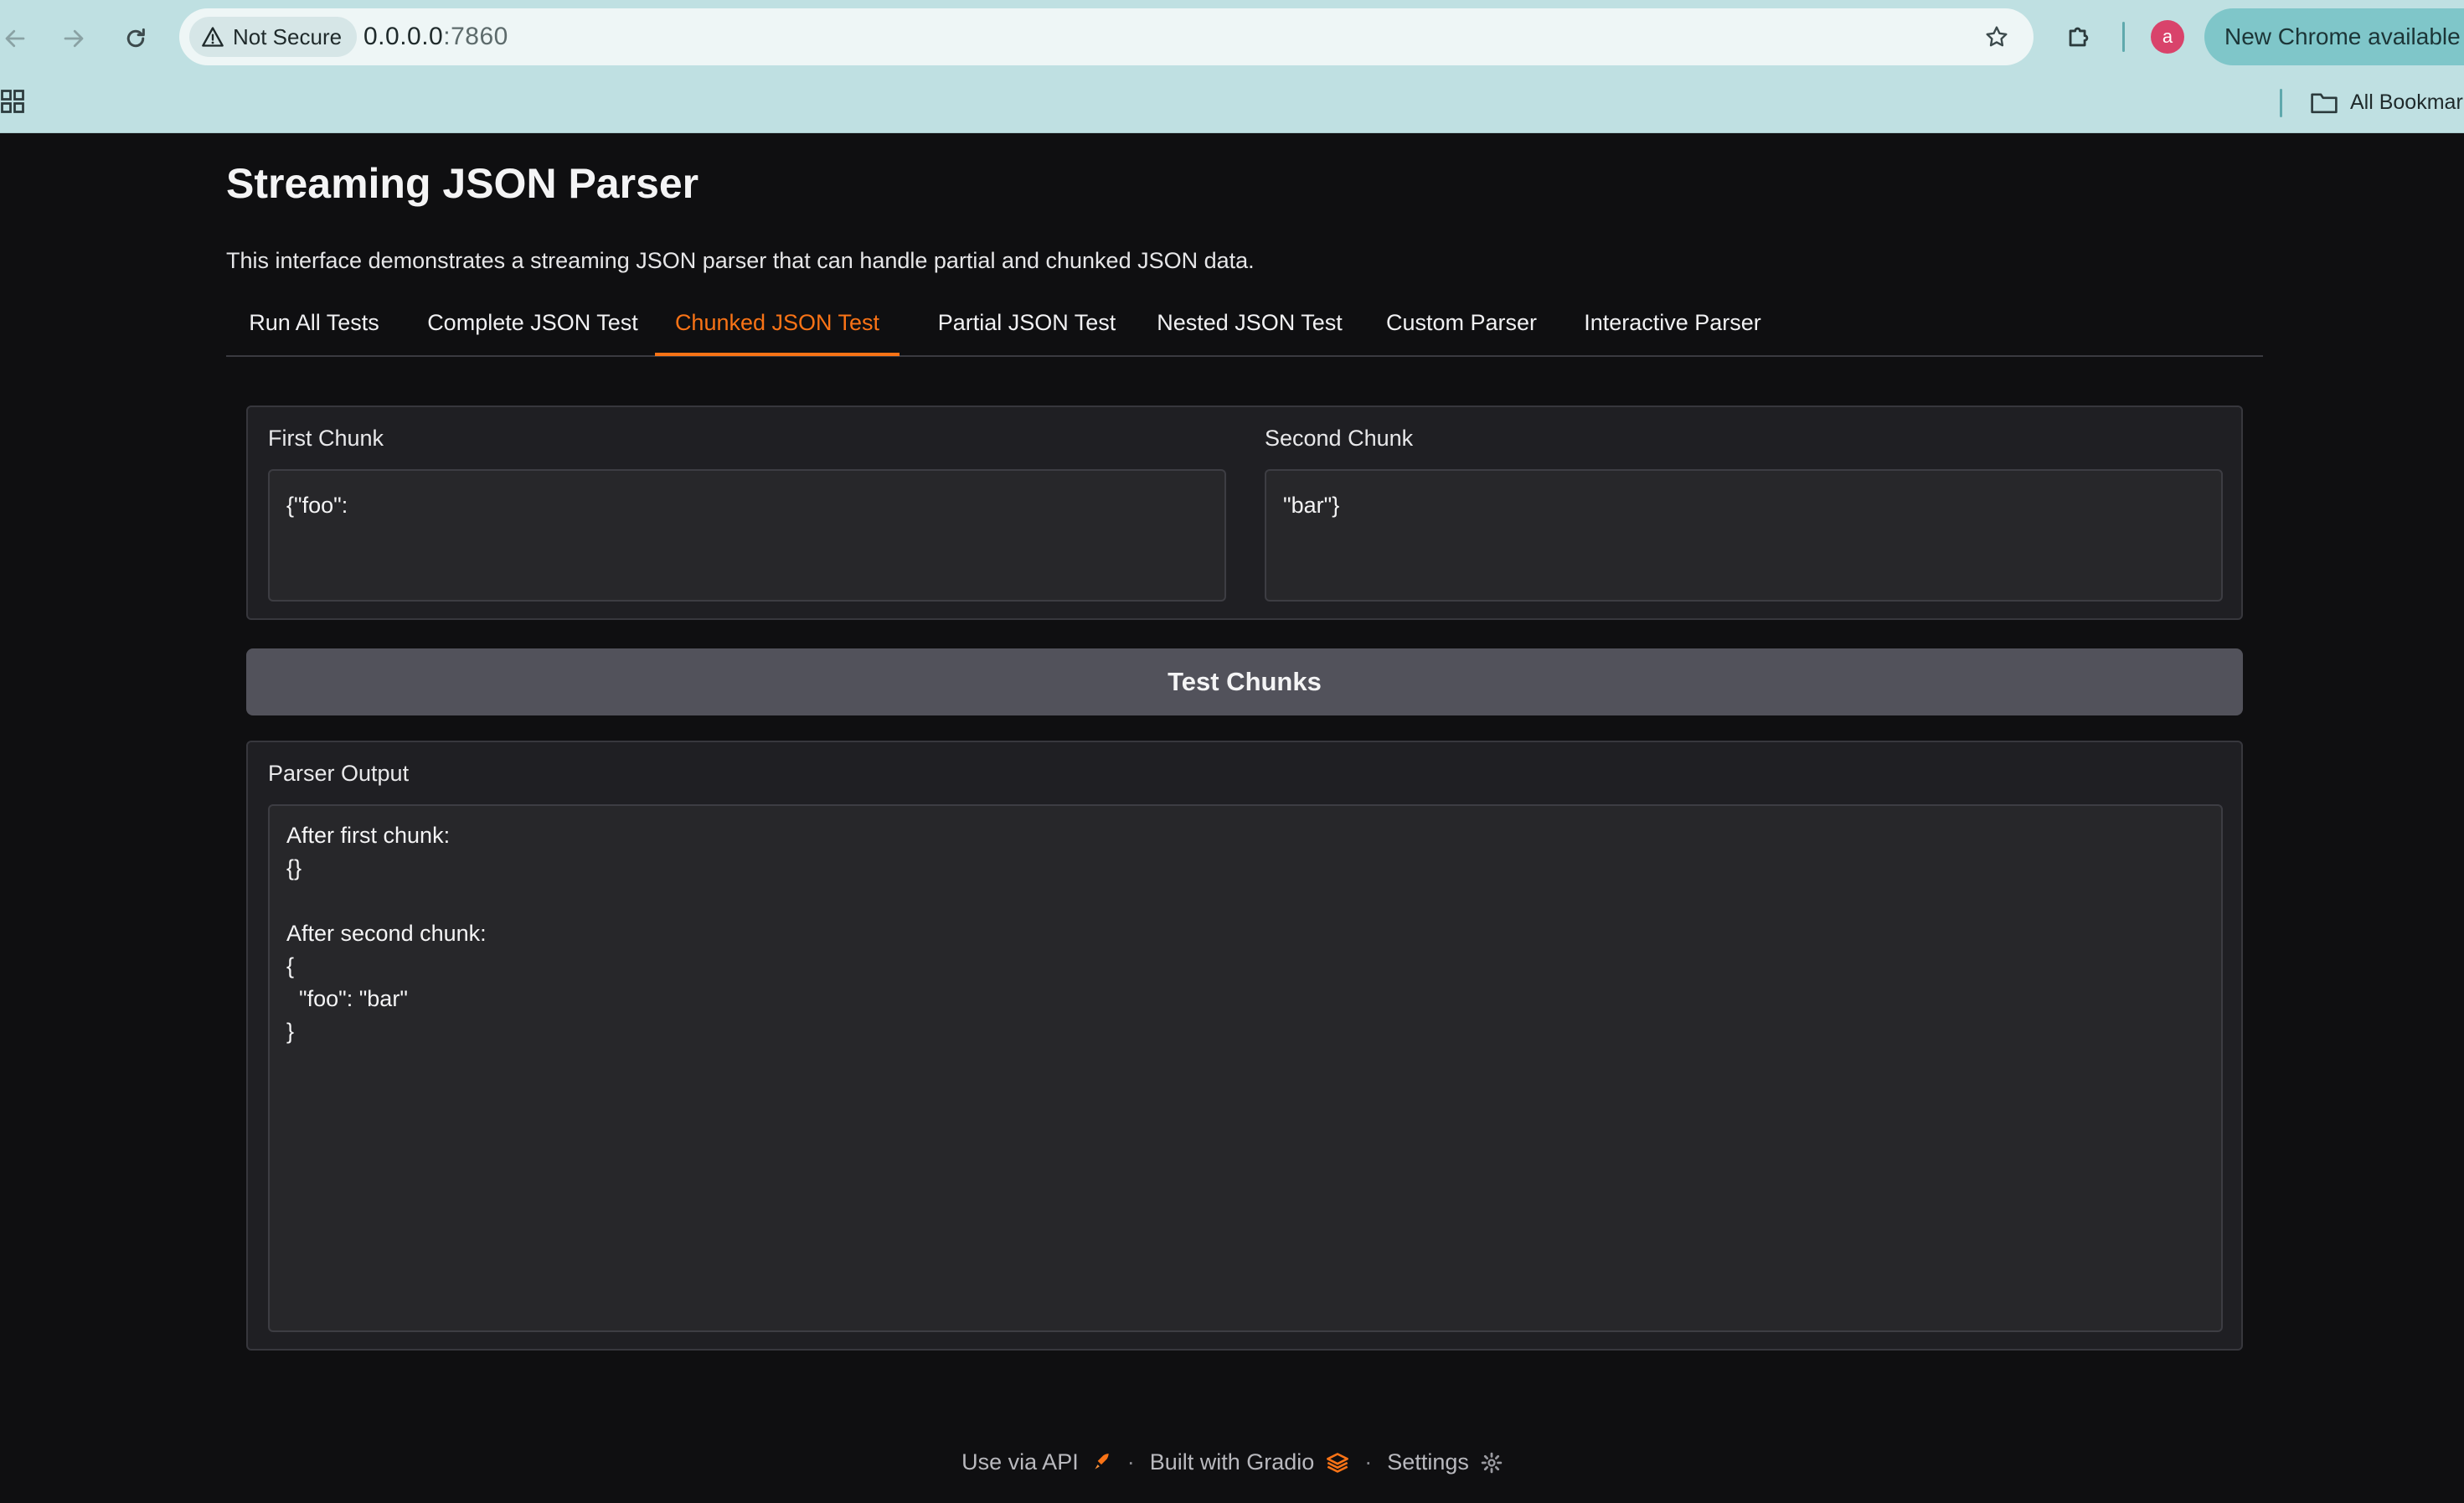 This screenshot has width=2464, height=1503. Describe the element at coordinates (326, 438) in the screenshot. I see `first-chunk-label: First Chunk` at that location.